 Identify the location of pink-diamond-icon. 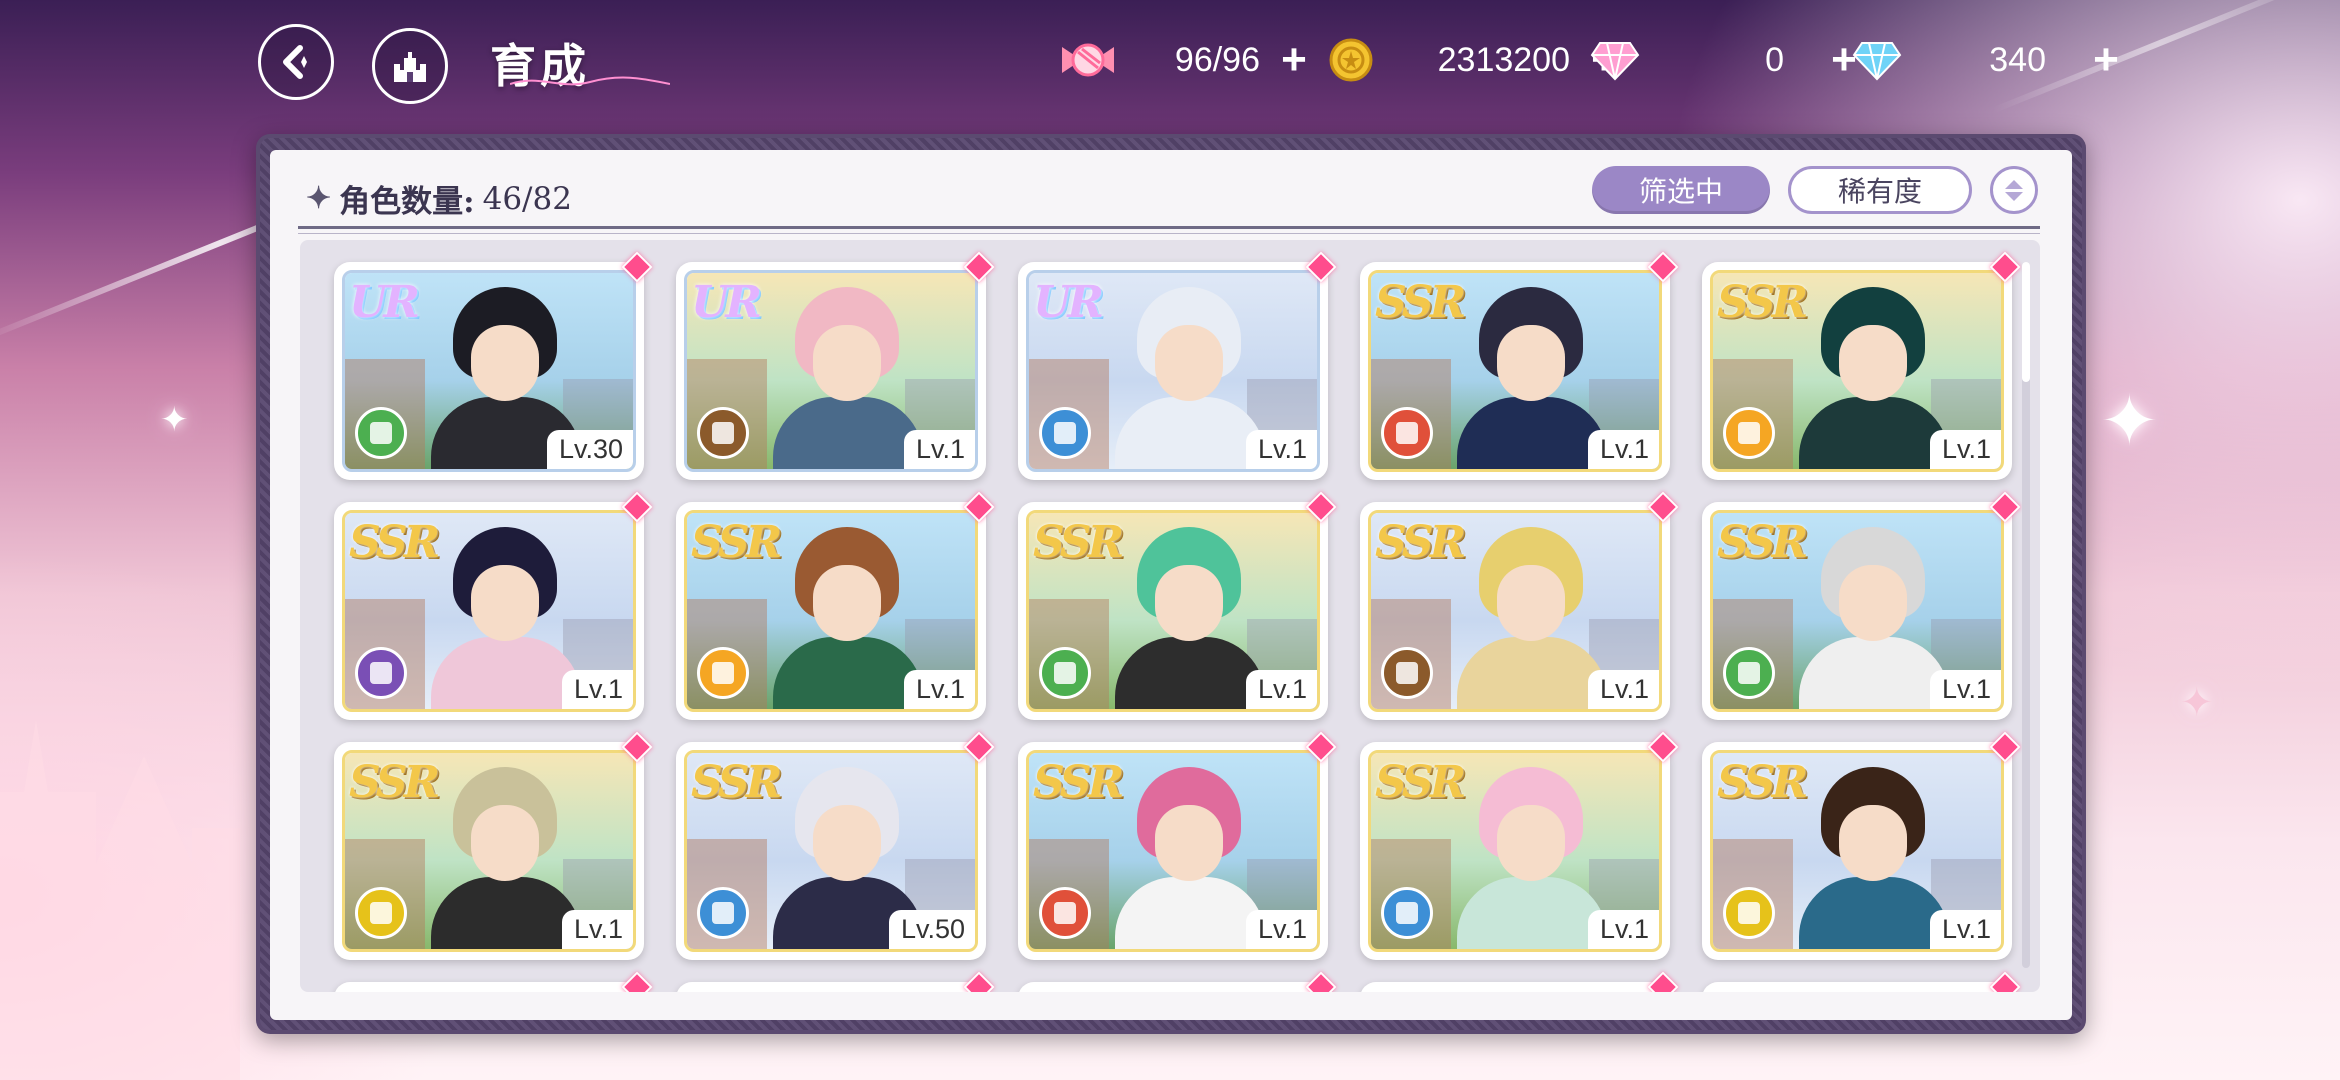
(1615, 61).